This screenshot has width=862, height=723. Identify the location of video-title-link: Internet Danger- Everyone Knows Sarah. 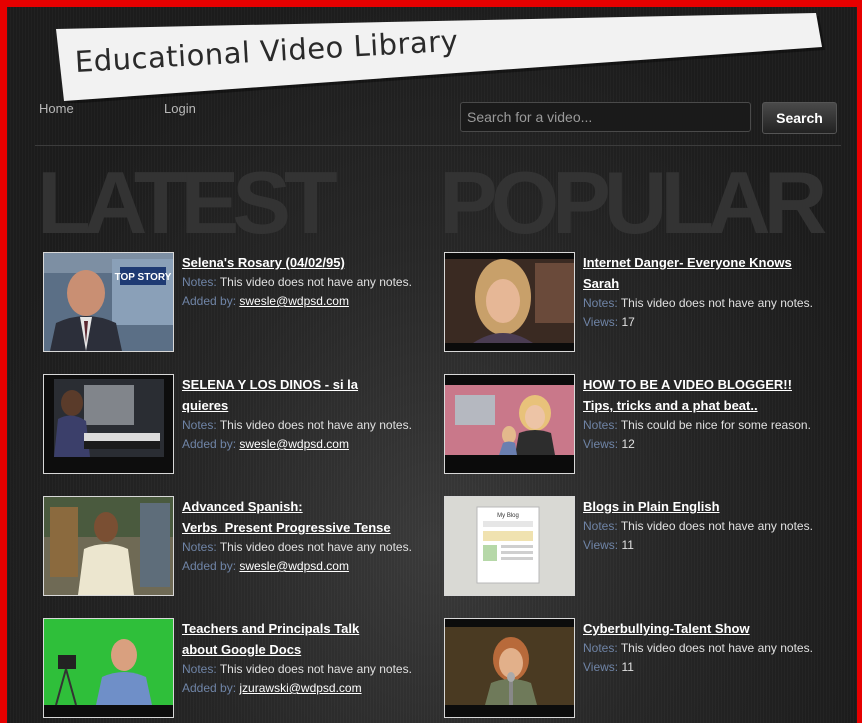
(711, 273).